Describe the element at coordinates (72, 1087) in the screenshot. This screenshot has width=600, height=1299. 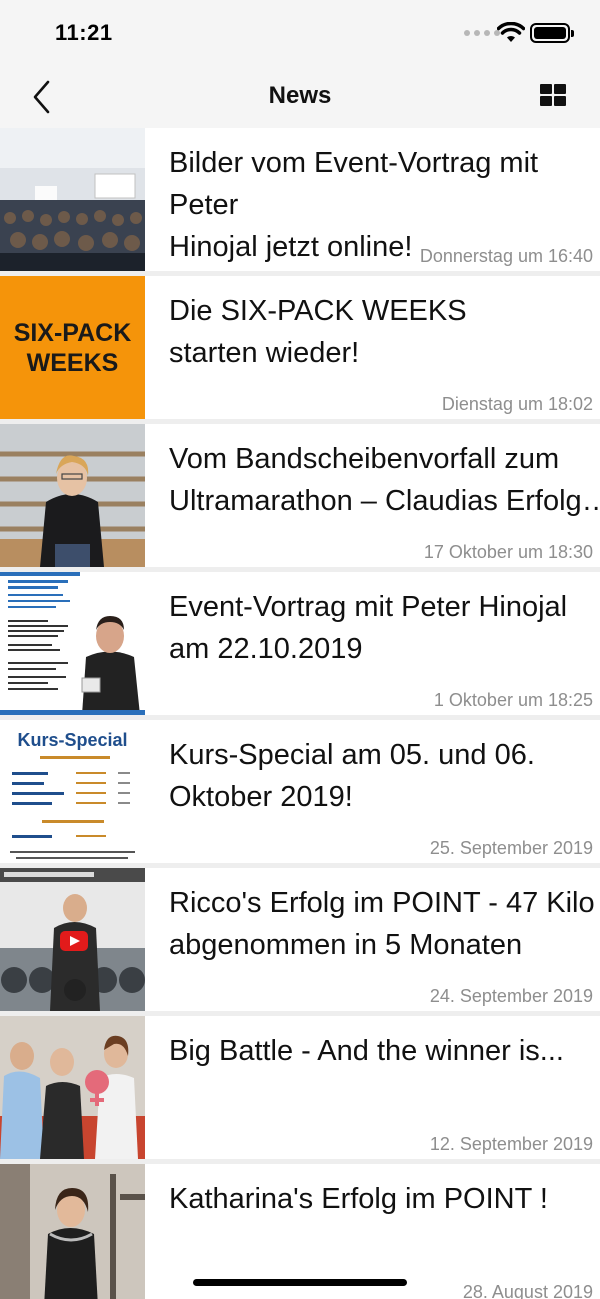
I see `big-battle-thumbnail` at that location.